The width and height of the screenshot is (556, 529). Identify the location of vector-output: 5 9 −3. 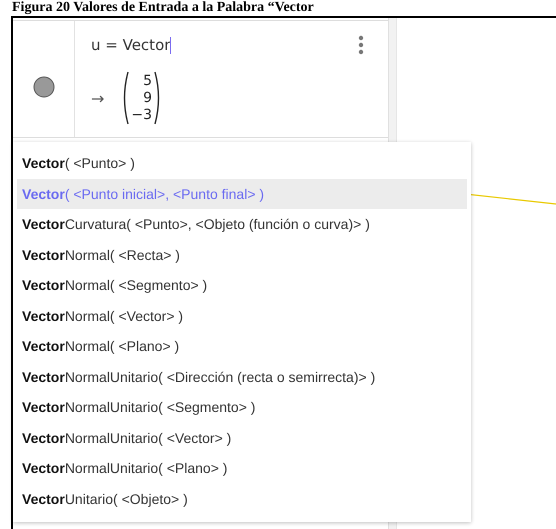
(142, 98).